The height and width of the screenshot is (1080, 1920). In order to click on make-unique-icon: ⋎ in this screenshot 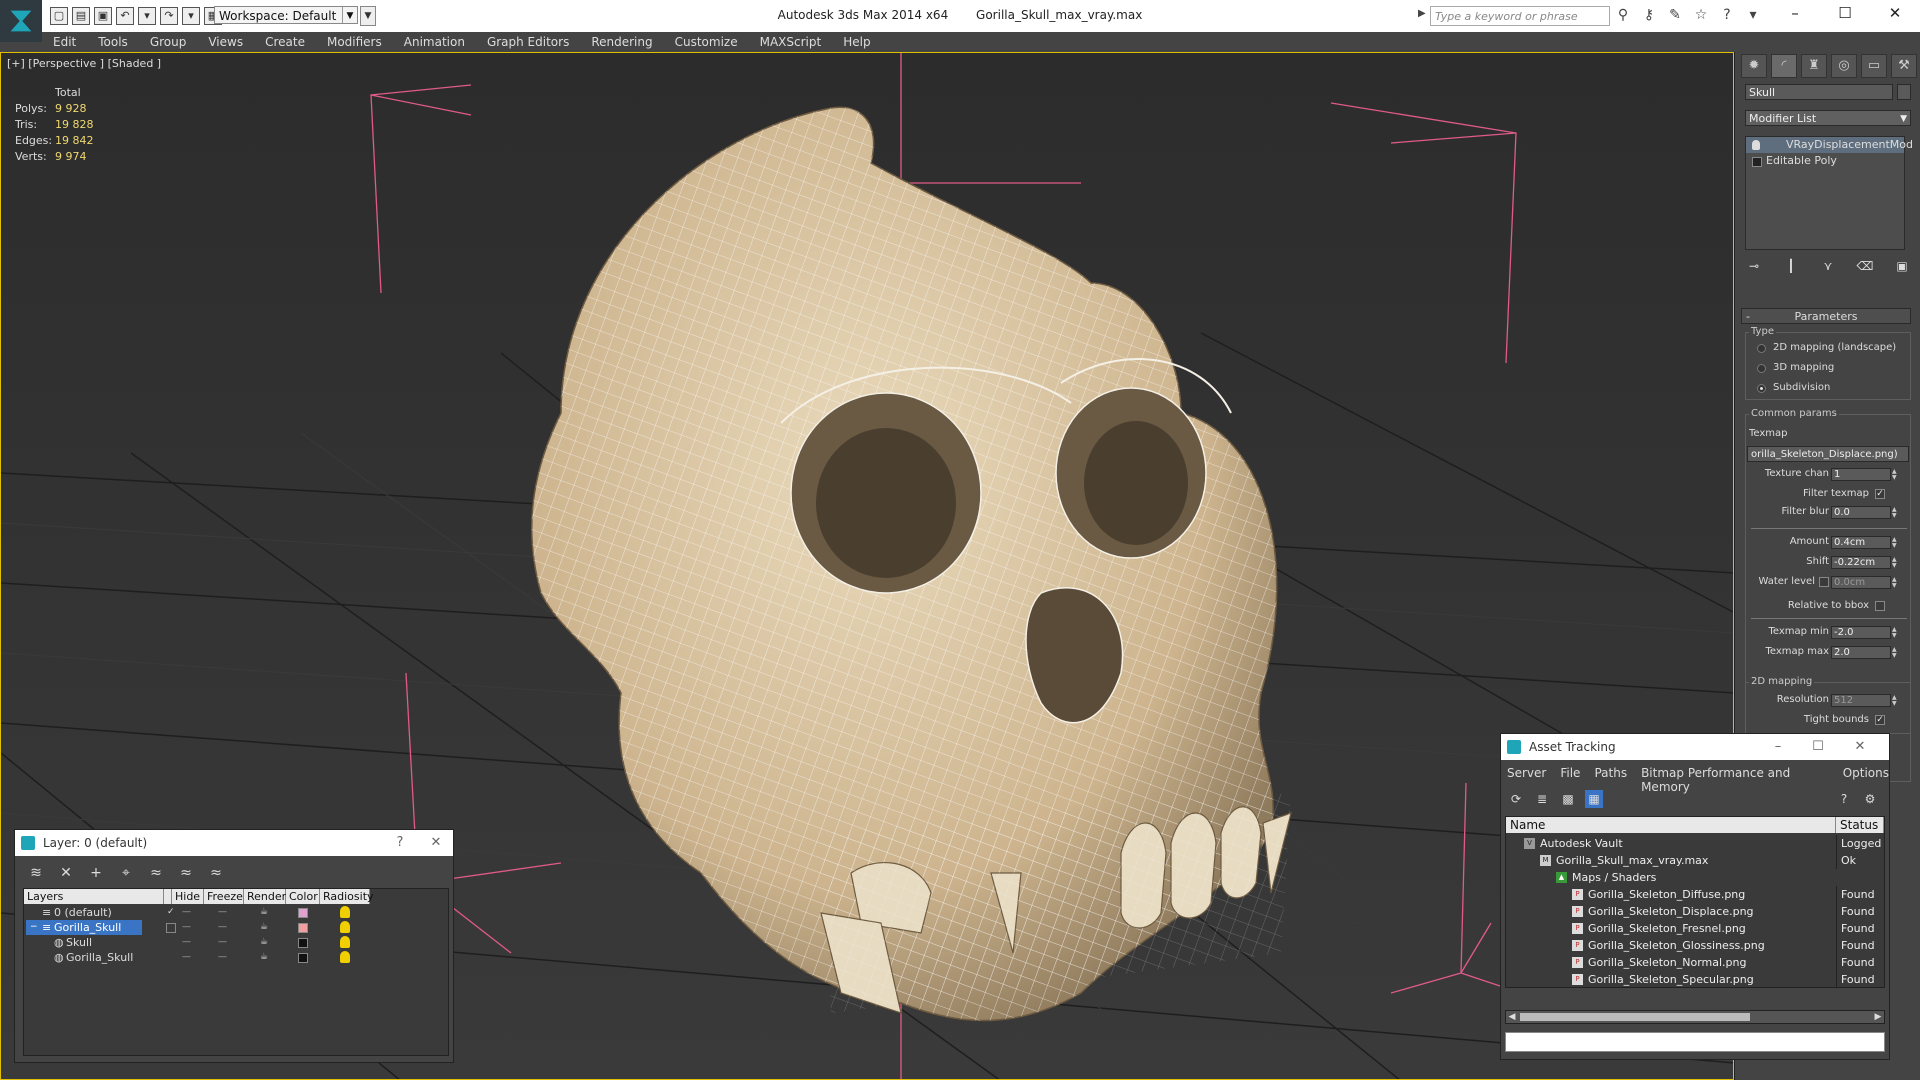, I will do `click(1828, 266)`.